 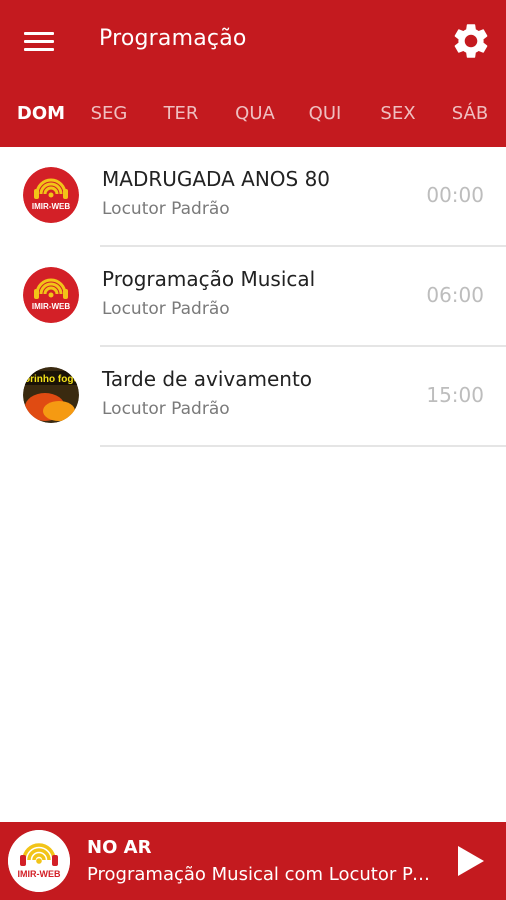 What do you see at coordinates (397, 114) in the screenshot?
I see `tab-sex: SEX` at bounding box center [397, 114].